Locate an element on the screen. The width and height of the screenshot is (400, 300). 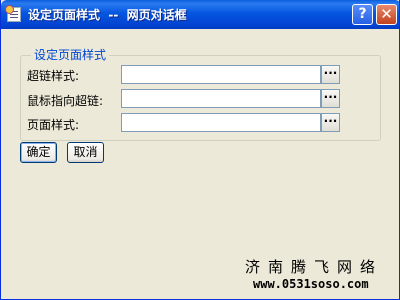
link-style-input is located at coordinates (221, 74).